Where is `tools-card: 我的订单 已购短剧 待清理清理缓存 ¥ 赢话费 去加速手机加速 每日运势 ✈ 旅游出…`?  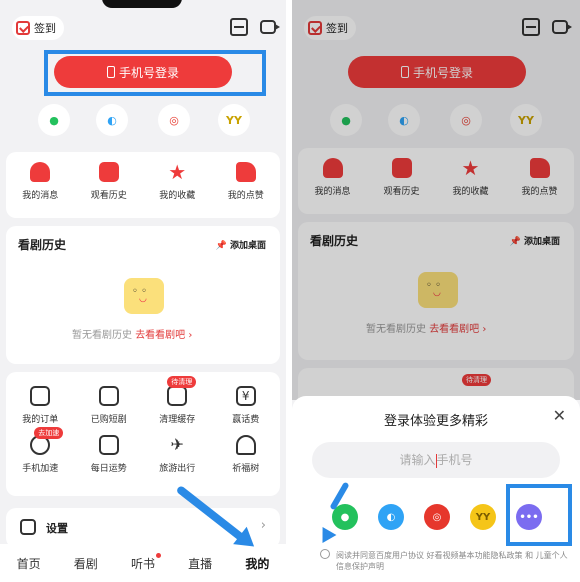 tools-card: 我的订单 已购短剧 待清理清理缓存 ¥ 赢话费 去加速手机加速 每日运势 ✈ 旅游出… is located at coordinates (143, 434).